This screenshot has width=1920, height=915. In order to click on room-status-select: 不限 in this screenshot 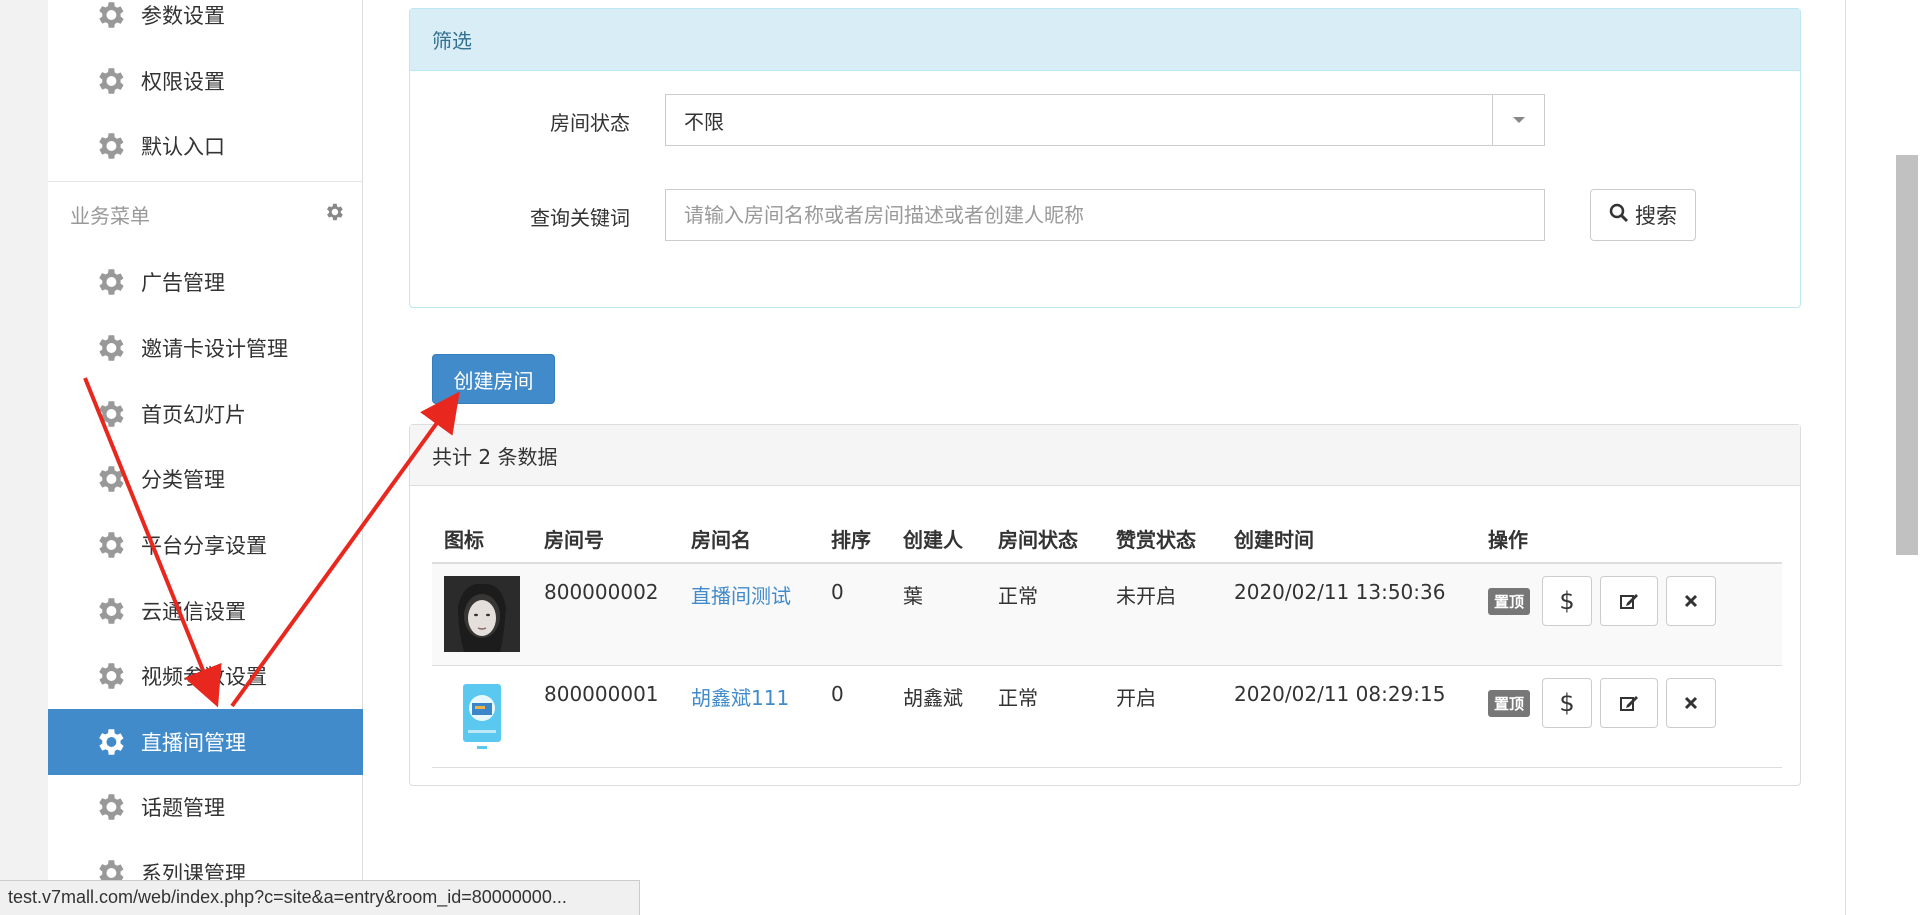, I will do `click(1105, 120)`.